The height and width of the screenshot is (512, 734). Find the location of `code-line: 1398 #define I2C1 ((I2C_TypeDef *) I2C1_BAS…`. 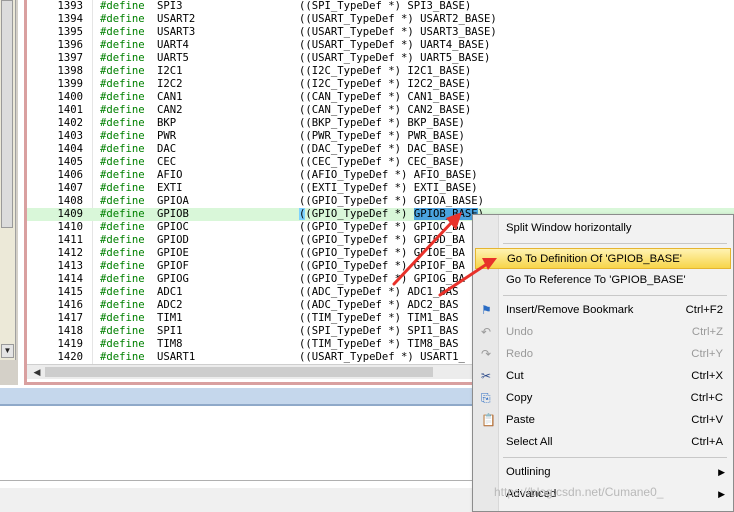

code-line: 1398 #define I2C1 ((I2C_TypeDef *) I2C1_BAS… is located at coordinates (380, 71).